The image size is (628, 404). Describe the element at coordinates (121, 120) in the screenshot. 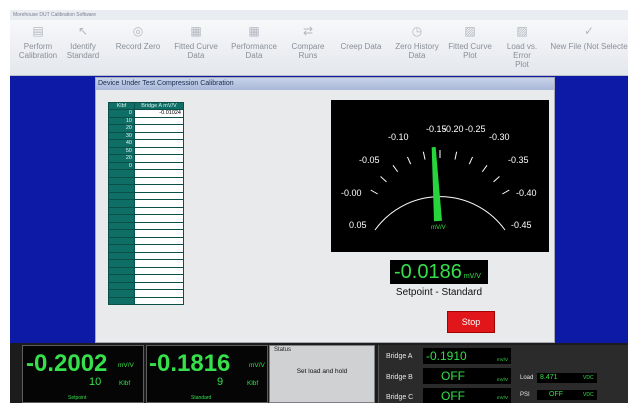

I see `klbf-cell: 10` at that location.